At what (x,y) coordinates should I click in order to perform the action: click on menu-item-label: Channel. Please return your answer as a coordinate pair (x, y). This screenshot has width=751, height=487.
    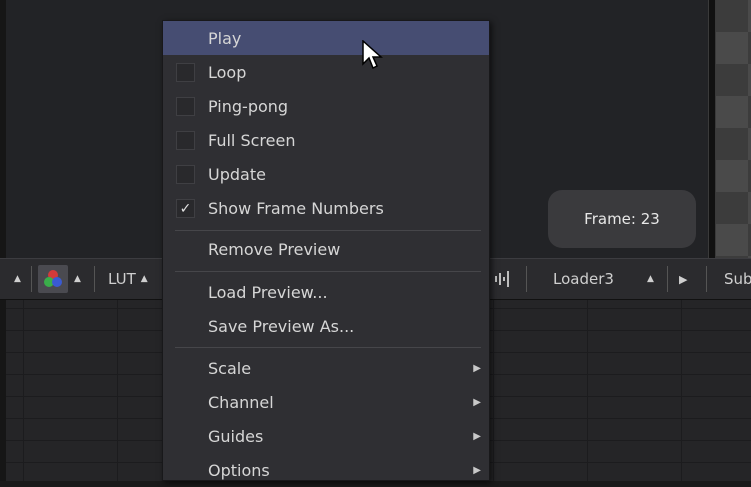
    Looking at the image, I should click on (241, 402).